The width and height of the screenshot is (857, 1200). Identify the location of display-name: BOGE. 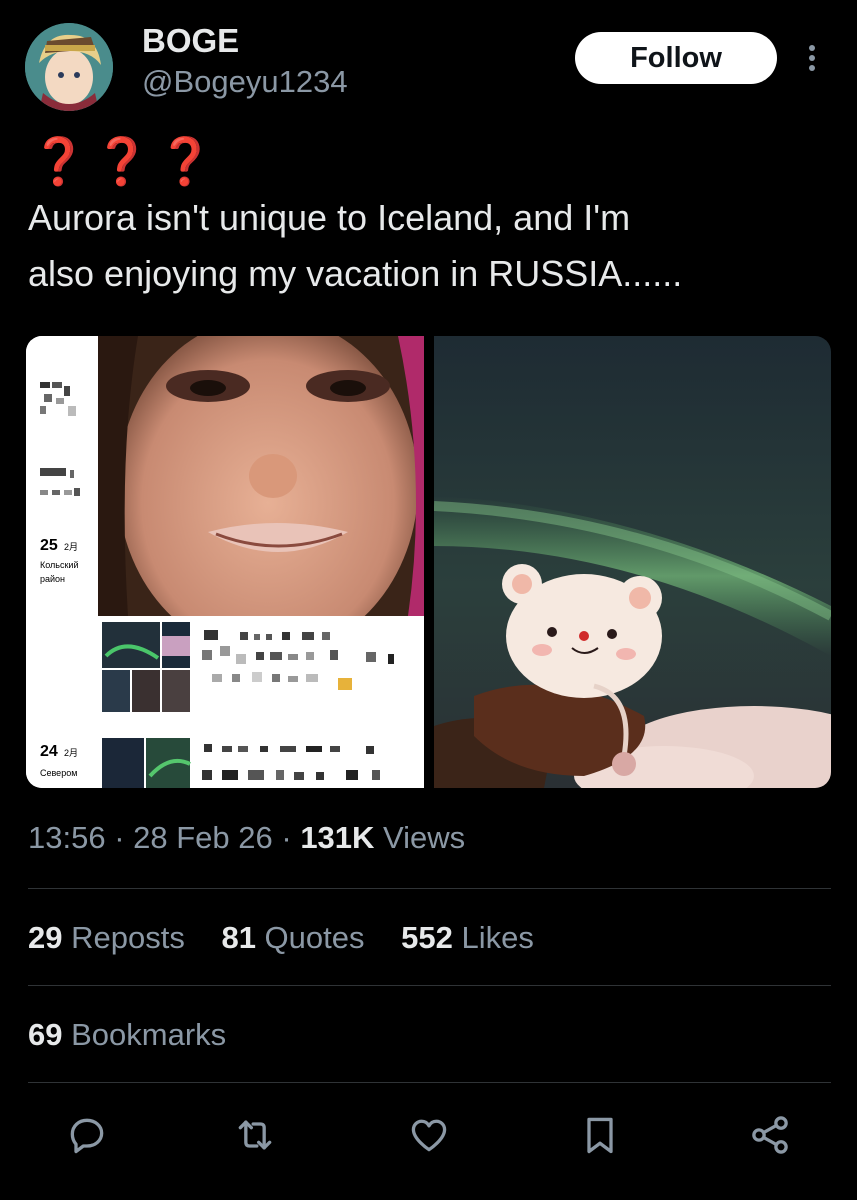
(190, 41).